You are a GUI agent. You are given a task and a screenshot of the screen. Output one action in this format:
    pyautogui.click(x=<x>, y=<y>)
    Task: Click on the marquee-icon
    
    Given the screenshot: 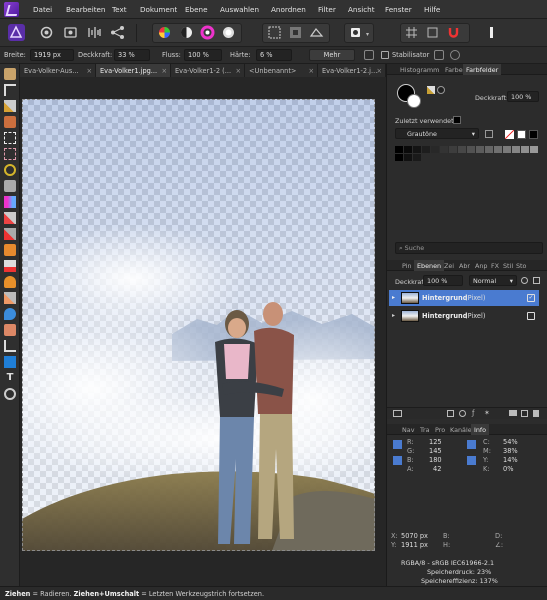 What is the action you would take?
    pyautogui.click(x=10, y=170)
    